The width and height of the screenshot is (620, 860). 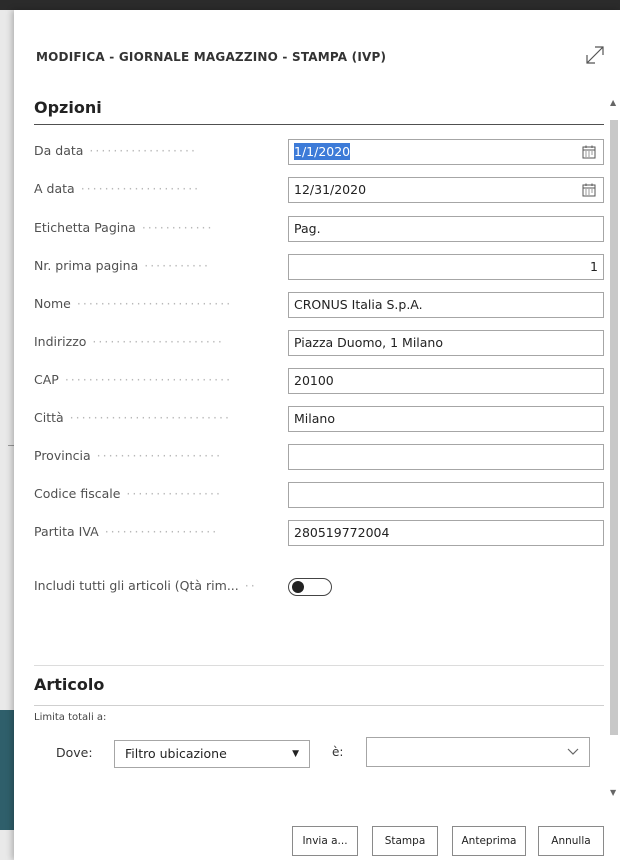 I want to click on field-label: Nome ··························, so click(x=133, y=303).